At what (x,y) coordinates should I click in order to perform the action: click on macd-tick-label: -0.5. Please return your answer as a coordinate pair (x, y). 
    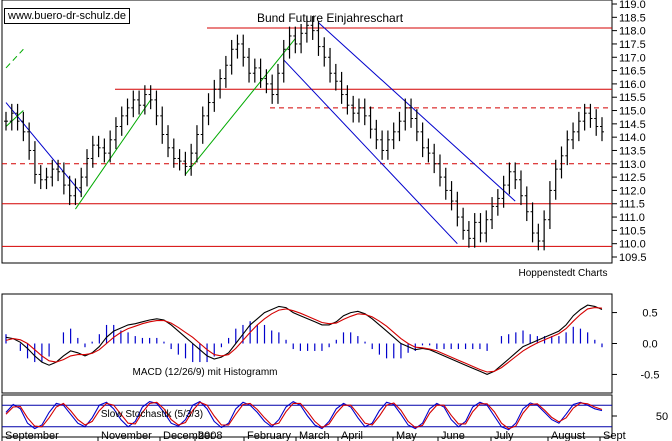
    Looking at the image, I should click on (650, 375).